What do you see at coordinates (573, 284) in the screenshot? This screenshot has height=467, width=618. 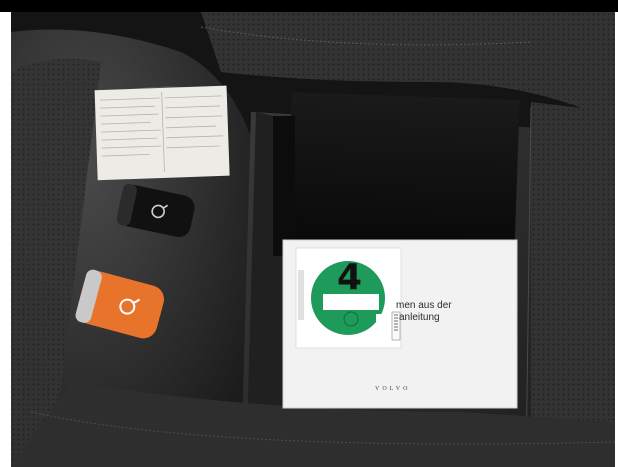 I see `right-perforated-panel` at bounding box center [573, 284].